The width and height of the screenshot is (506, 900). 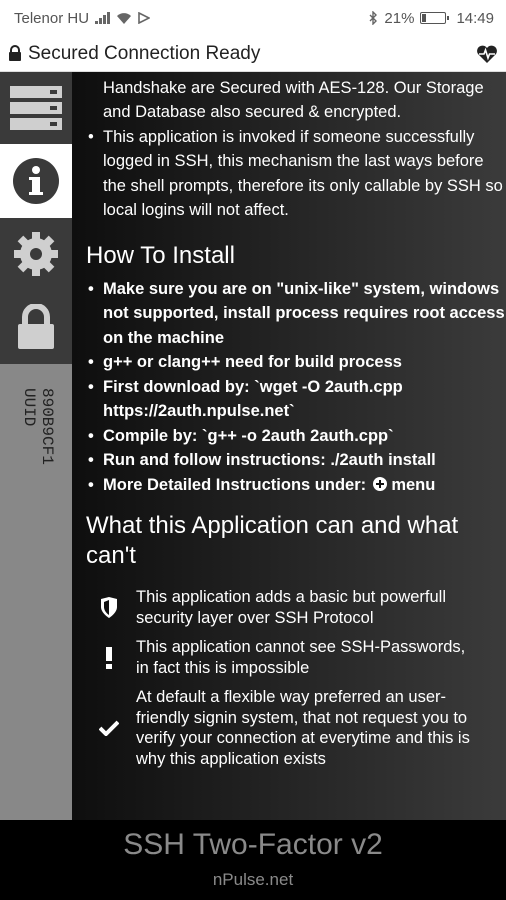 I want to click on signal-icon, so click(x=103, y=18).